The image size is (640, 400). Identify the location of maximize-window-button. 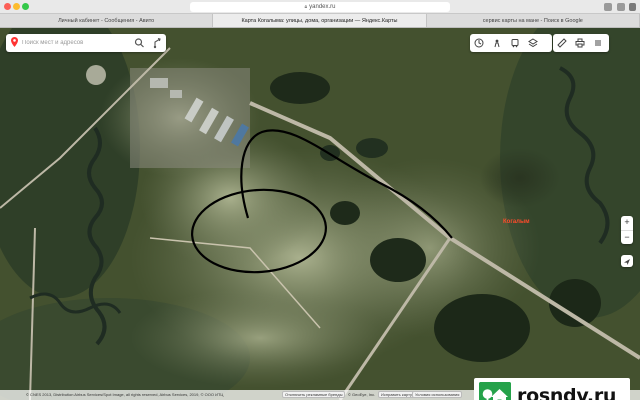
(25, 6).